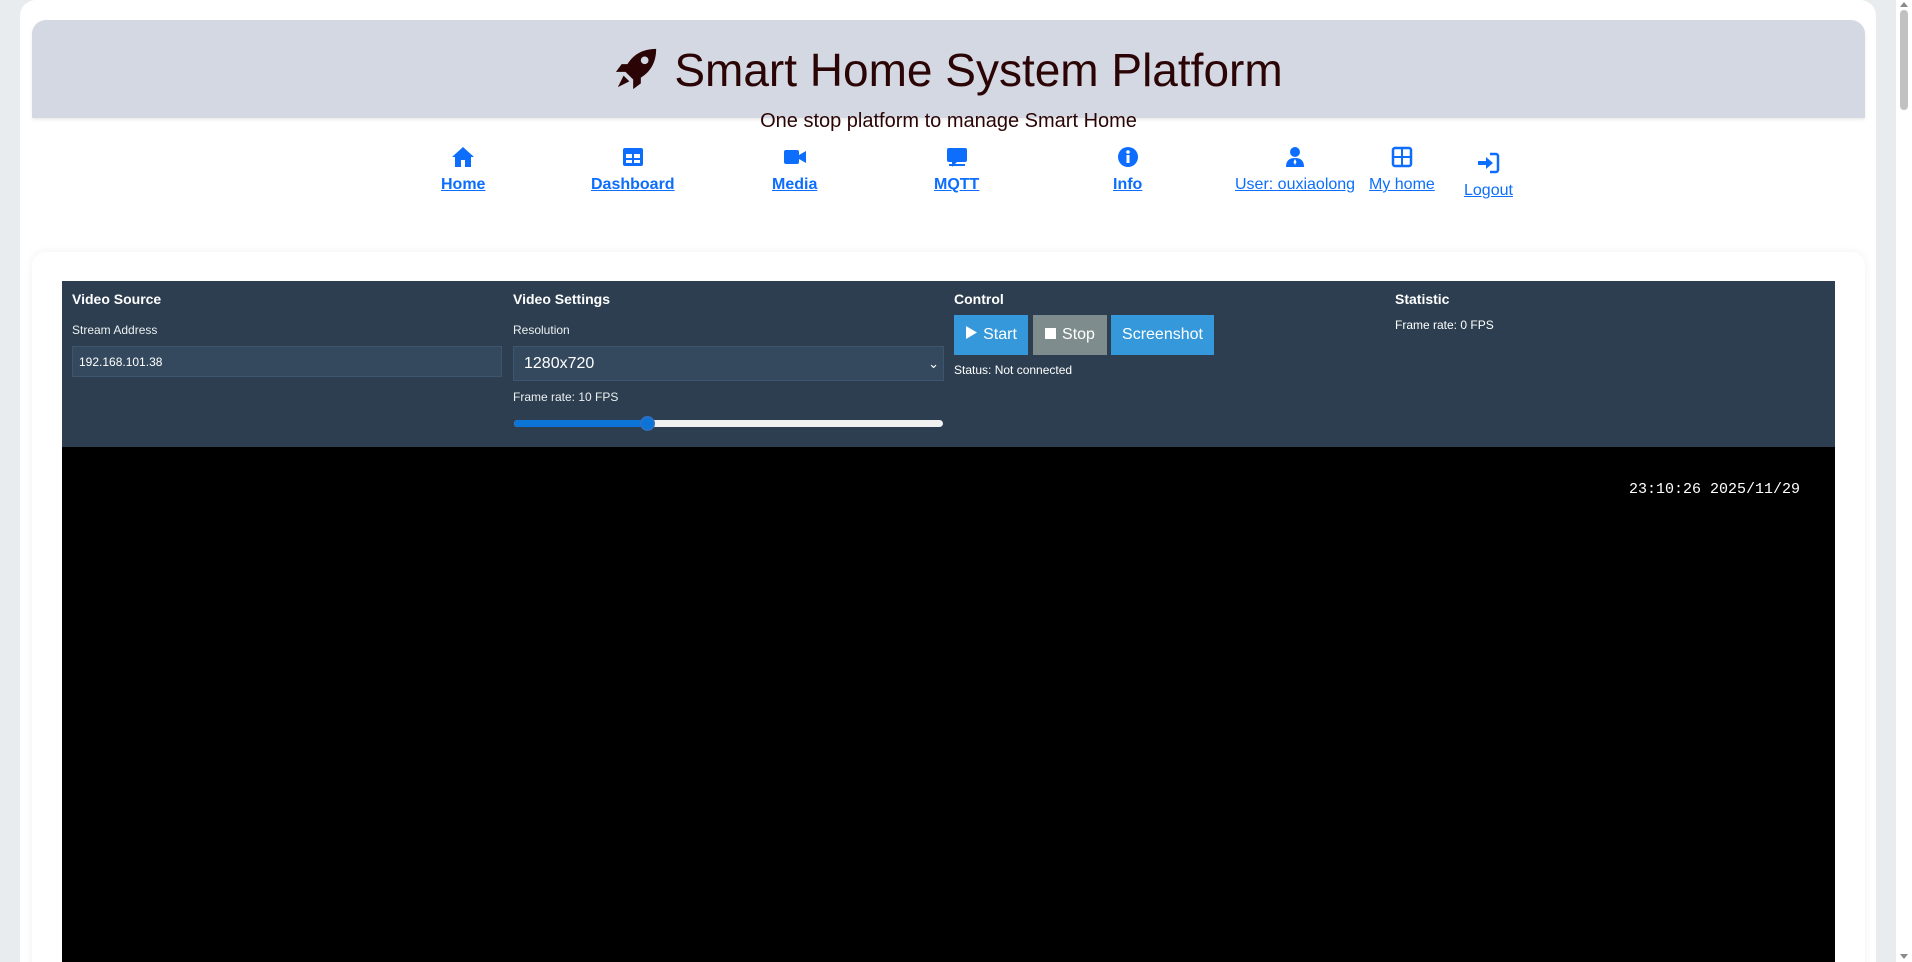  I want to click on nav-media-label: Media, so click(795, 184).